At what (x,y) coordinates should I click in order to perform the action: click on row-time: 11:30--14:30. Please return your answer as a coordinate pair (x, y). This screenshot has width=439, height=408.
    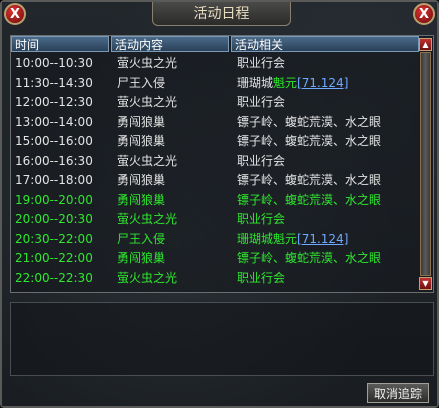
    Looking at the image, I should click on (54, 82).